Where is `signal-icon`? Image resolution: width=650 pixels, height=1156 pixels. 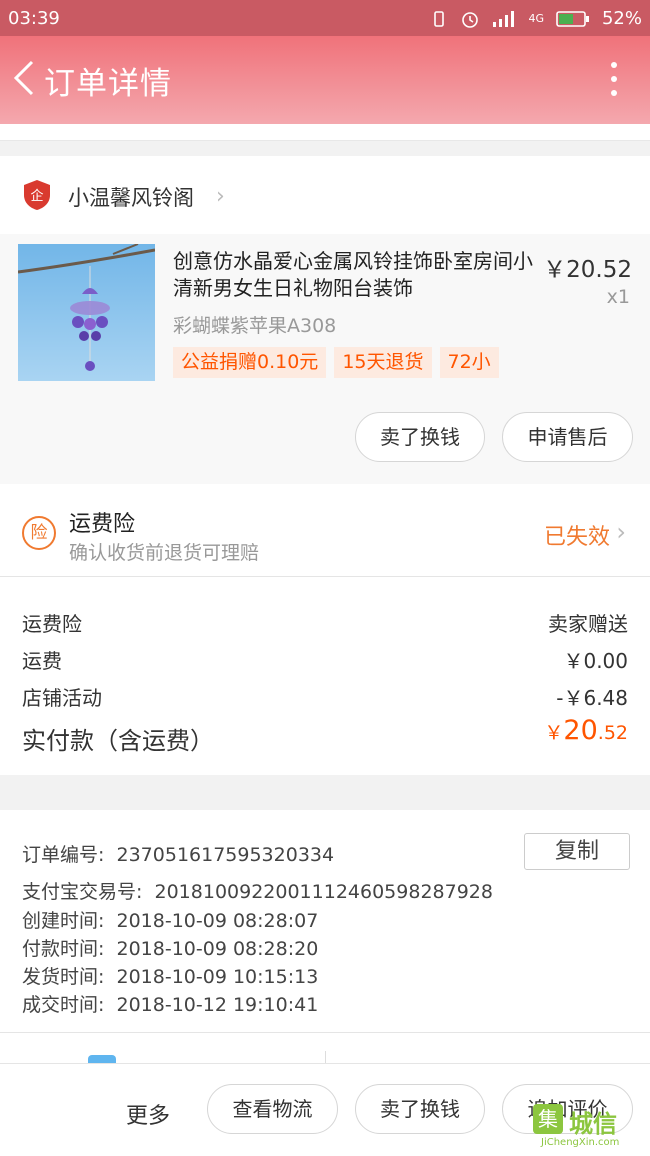
signal-icon is located at coordinates (504, 18).